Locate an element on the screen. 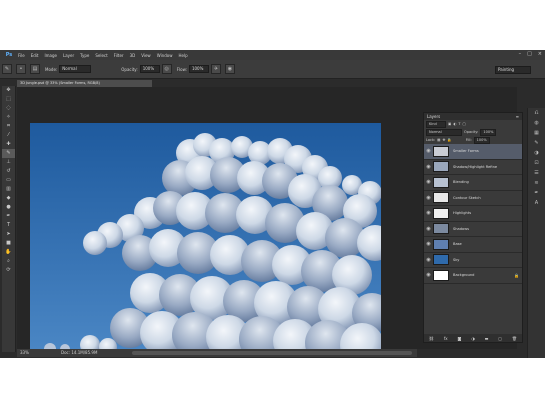 The width and height of the screenshot is (545, 409). layer-row: ◉ Blending is located at coordinates (473, 183).